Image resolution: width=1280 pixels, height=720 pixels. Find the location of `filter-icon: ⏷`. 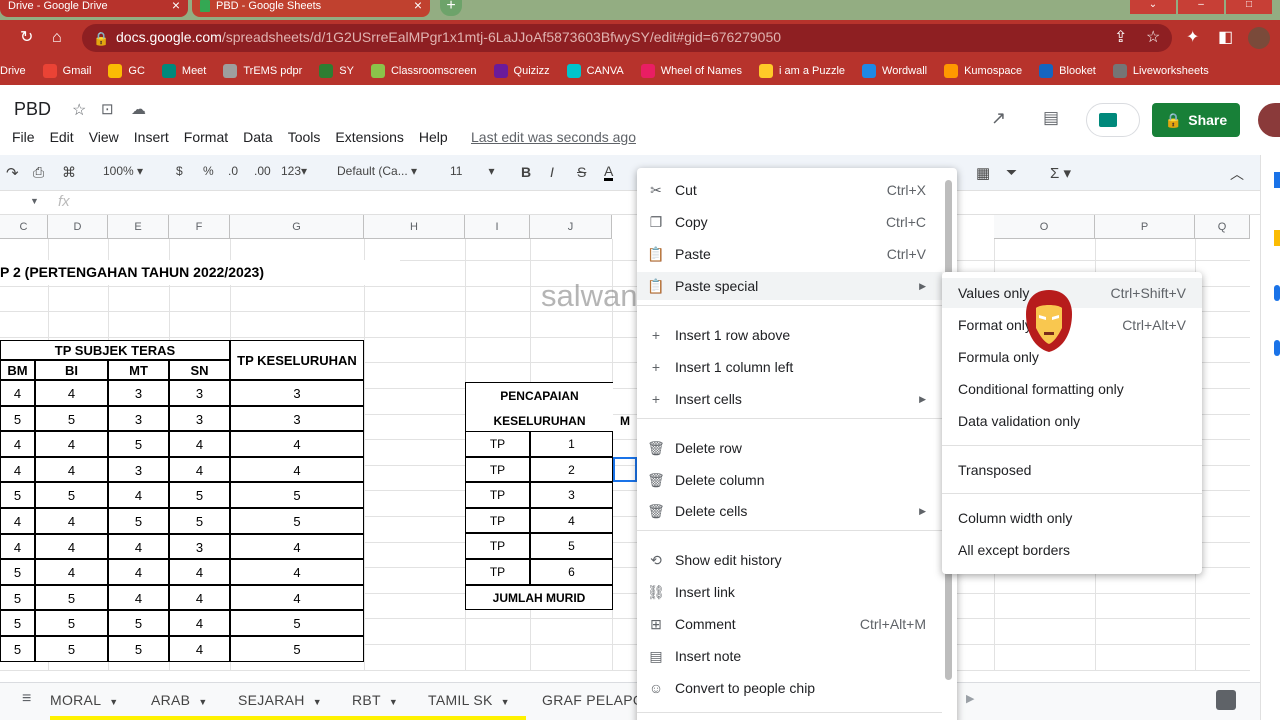

filter-icon: ⏷ is located at coordinates (1011, 172).